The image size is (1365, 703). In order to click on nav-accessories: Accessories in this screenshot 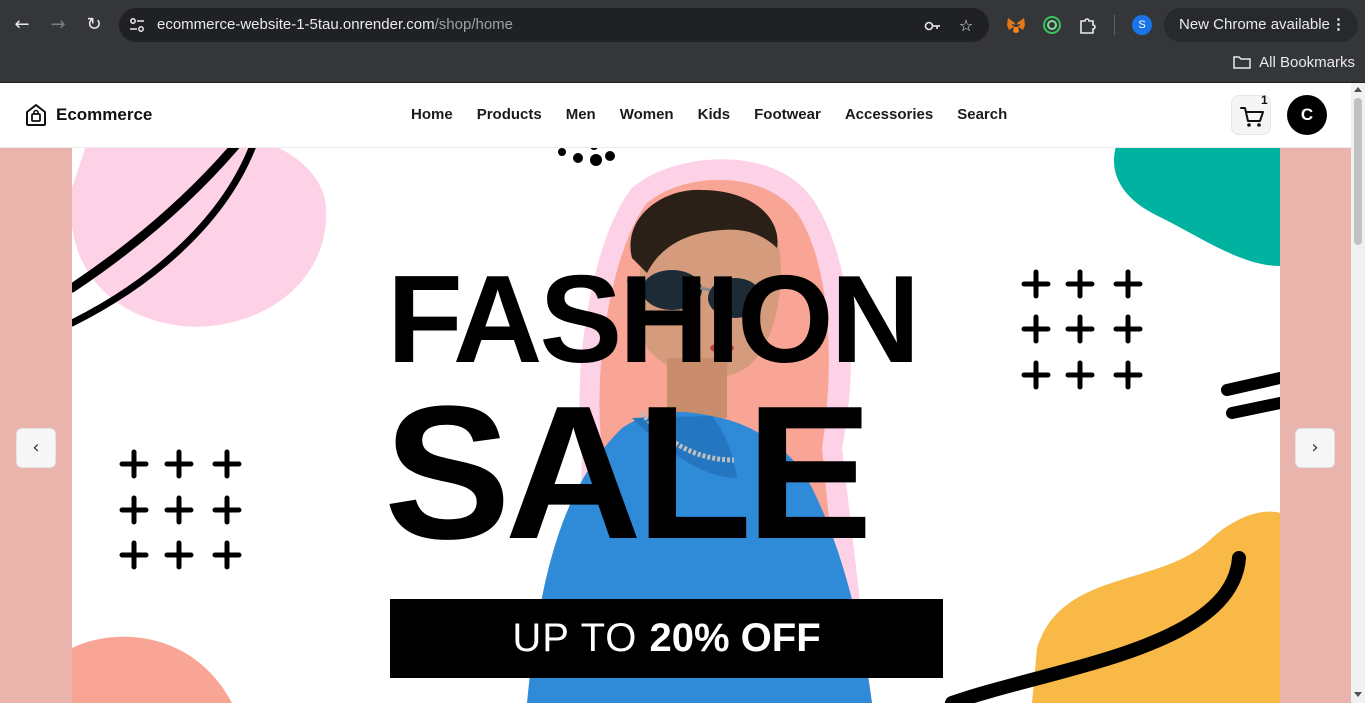, I will do `click(889, 114)`.